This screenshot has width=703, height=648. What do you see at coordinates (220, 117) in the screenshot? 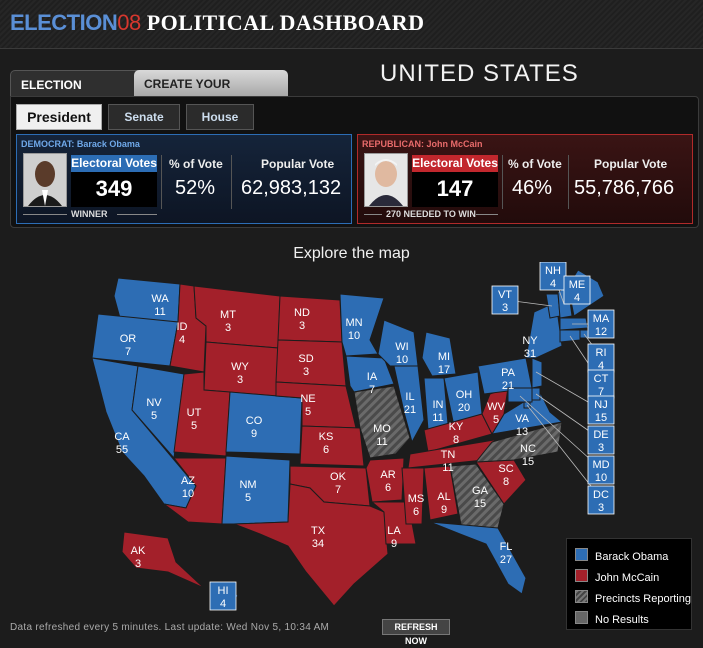
I see `house-button: House` at bounding box center [220, 117].